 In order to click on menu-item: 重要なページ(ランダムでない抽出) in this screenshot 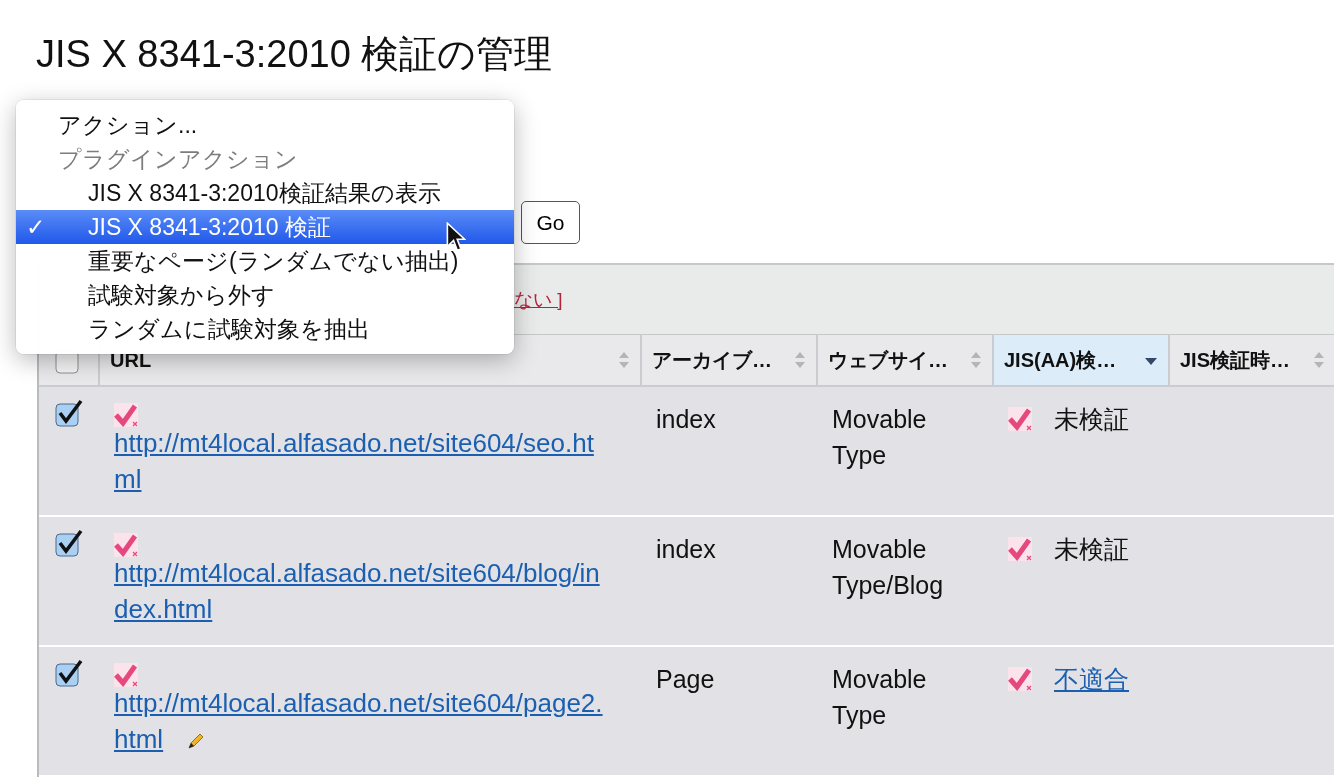, I will do `click(265, 261)`.